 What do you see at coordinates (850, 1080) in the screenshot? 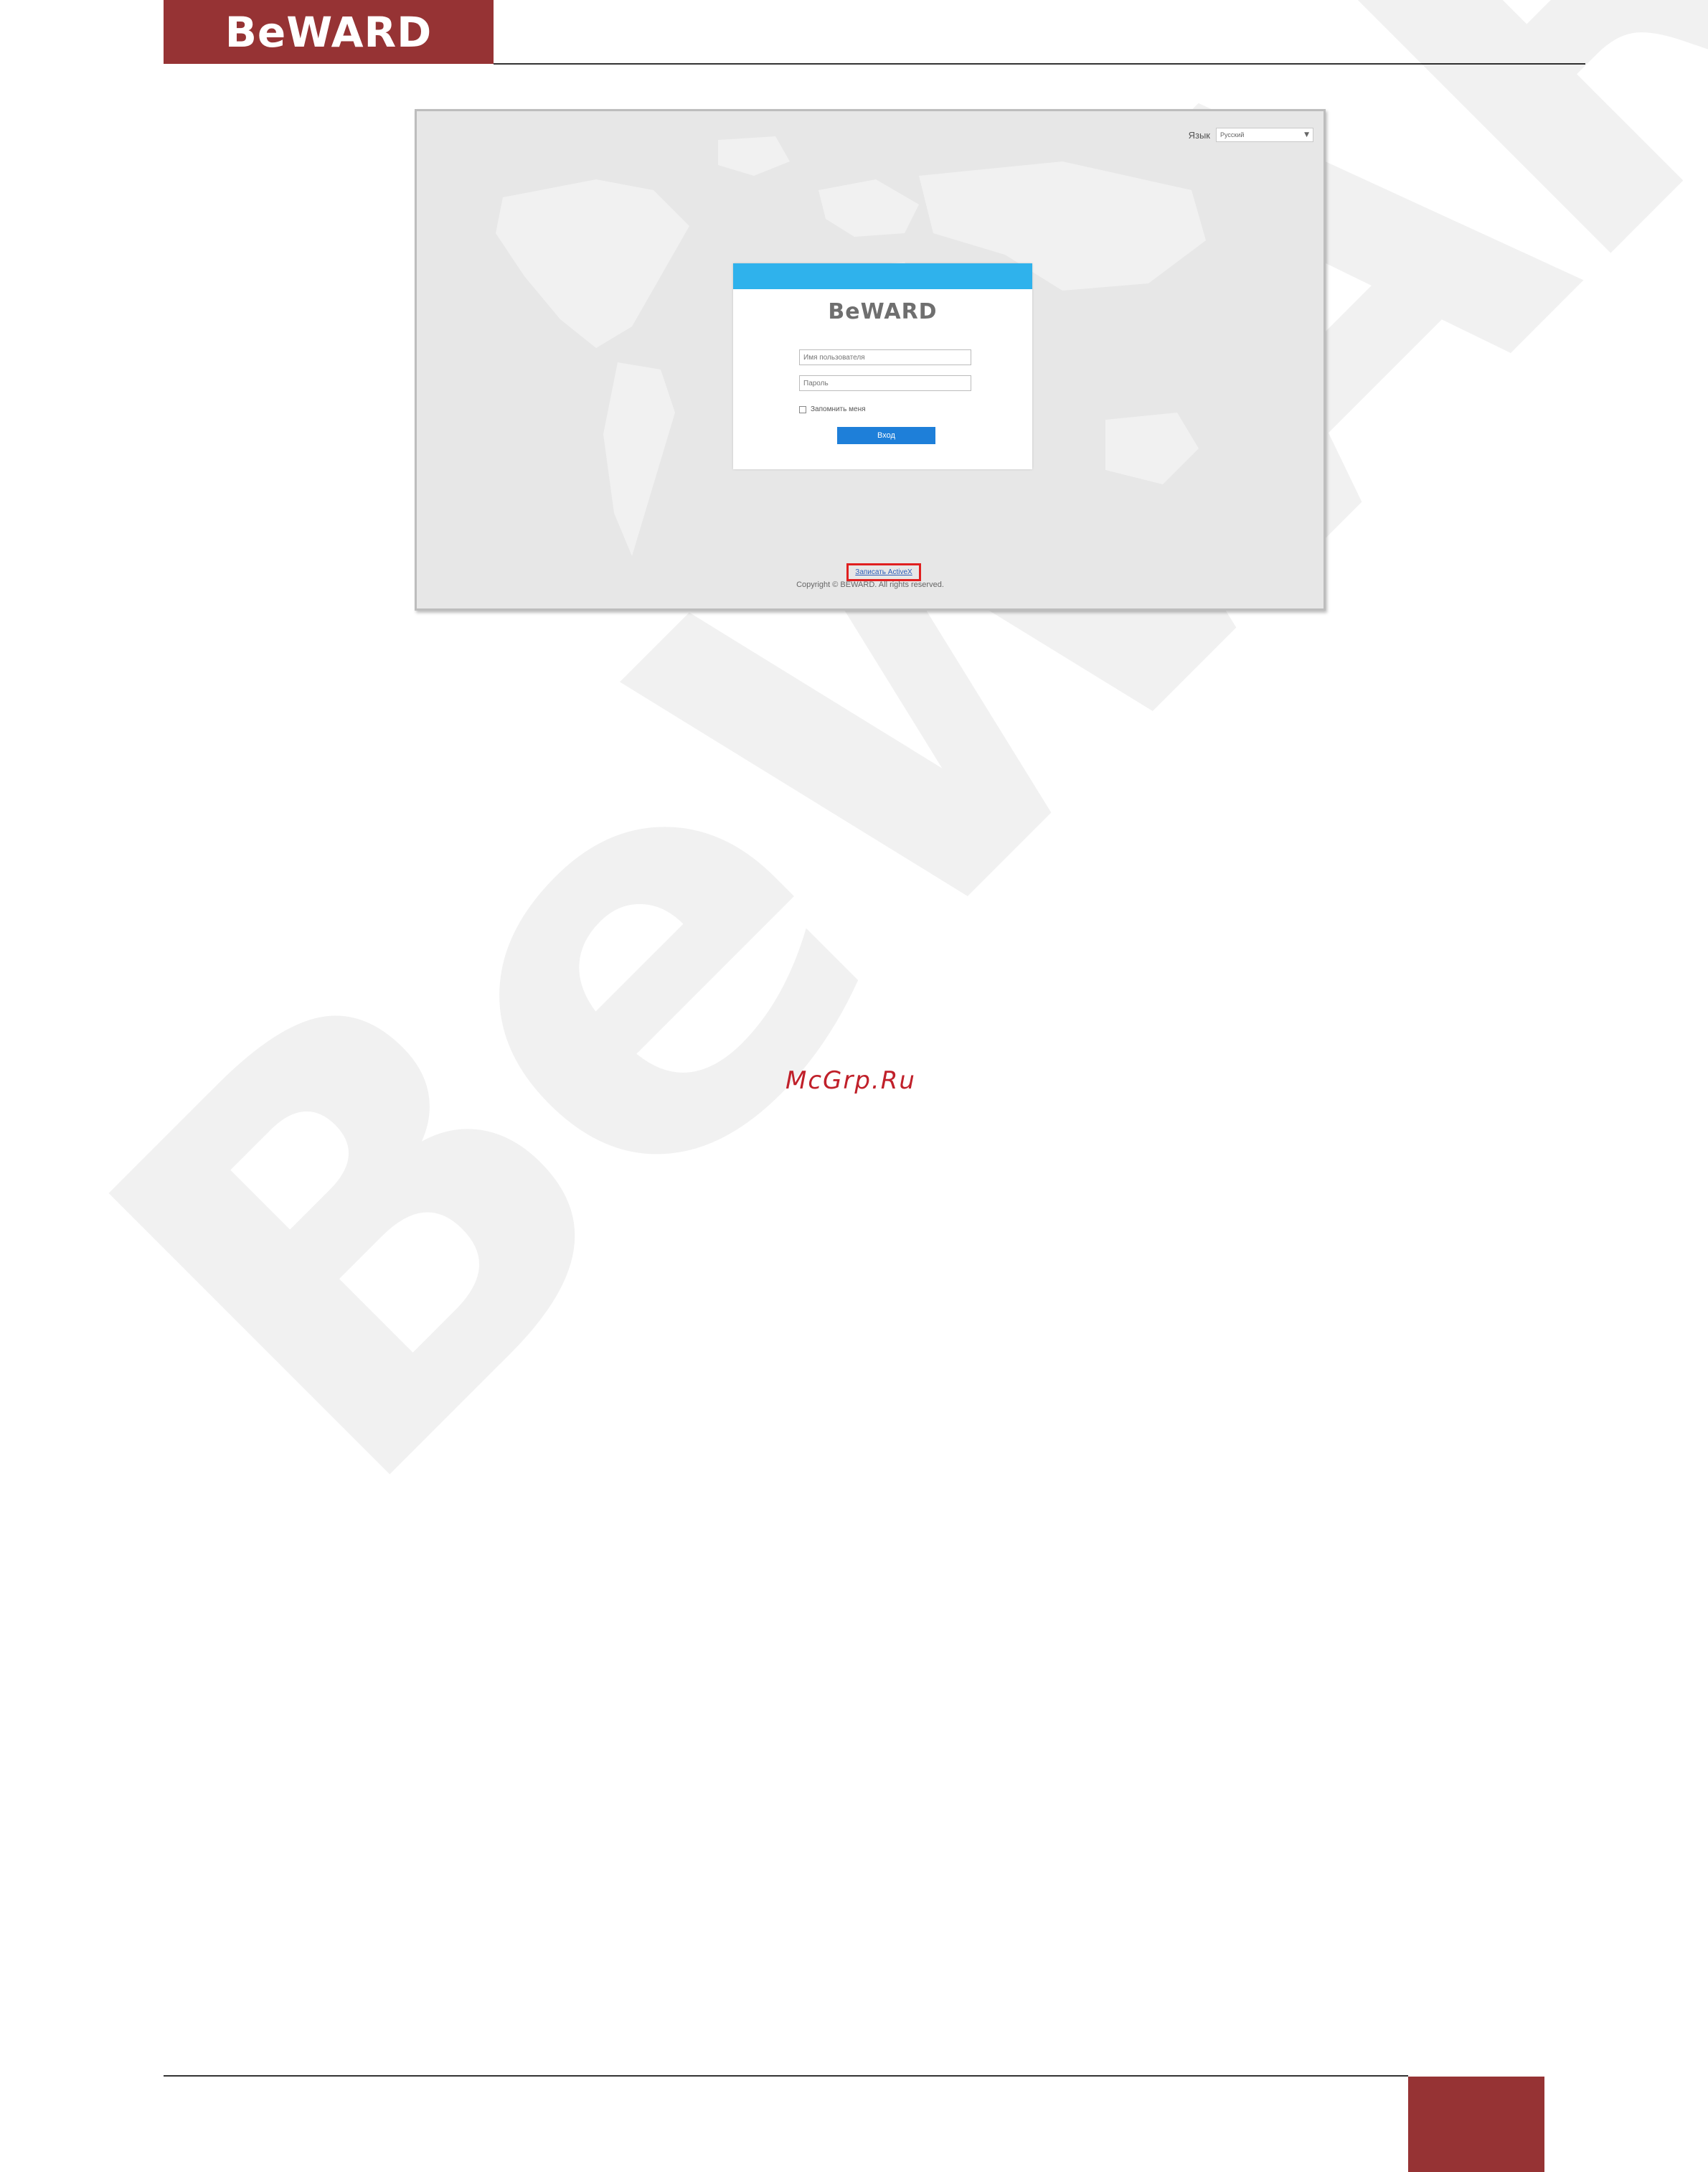
I see `site-watermark-text: McGrp.Ru` at bounding box center [850, 1080].